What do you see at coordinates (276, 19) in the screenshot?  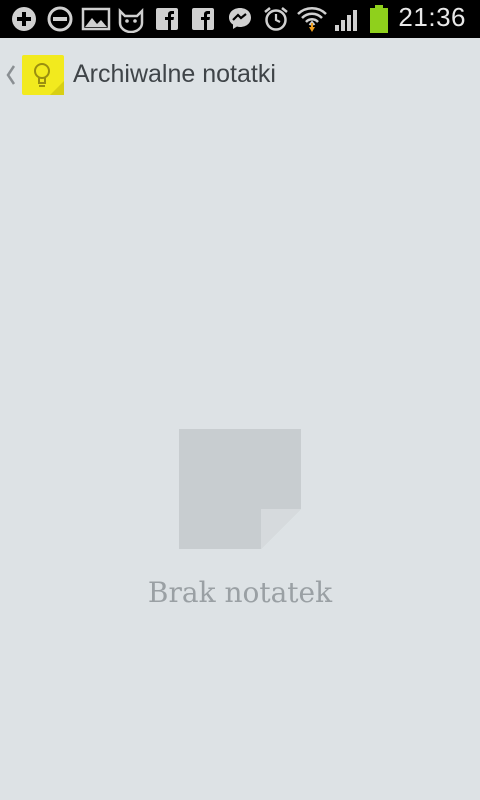 I see `alarm-icon` at bounding box center [276, 19].